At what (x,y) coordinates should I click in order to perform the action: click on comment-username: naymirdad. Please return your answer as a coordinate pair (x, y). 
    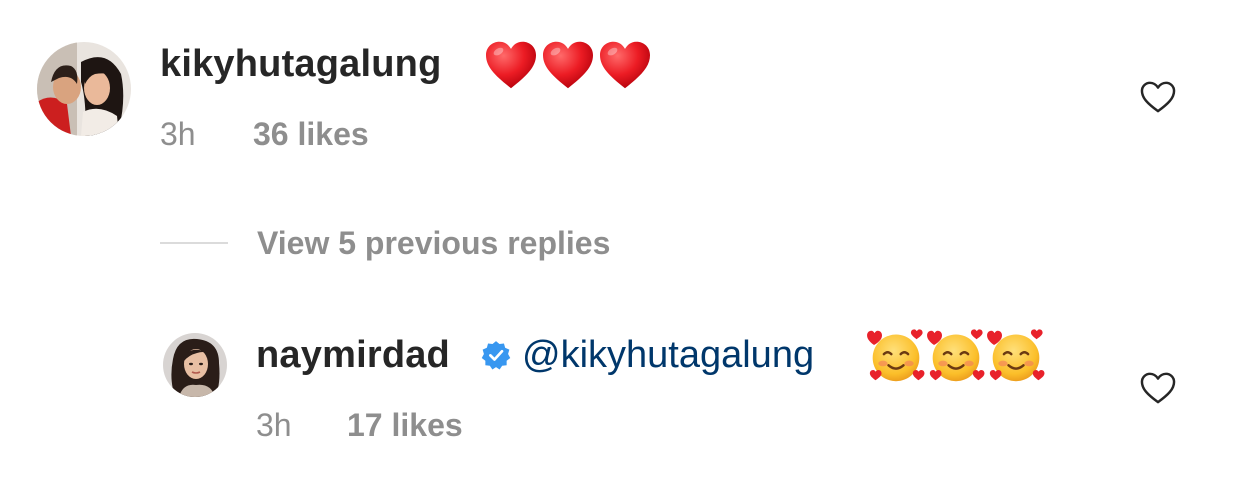
    Looking at the image, I should click on (353, 355).